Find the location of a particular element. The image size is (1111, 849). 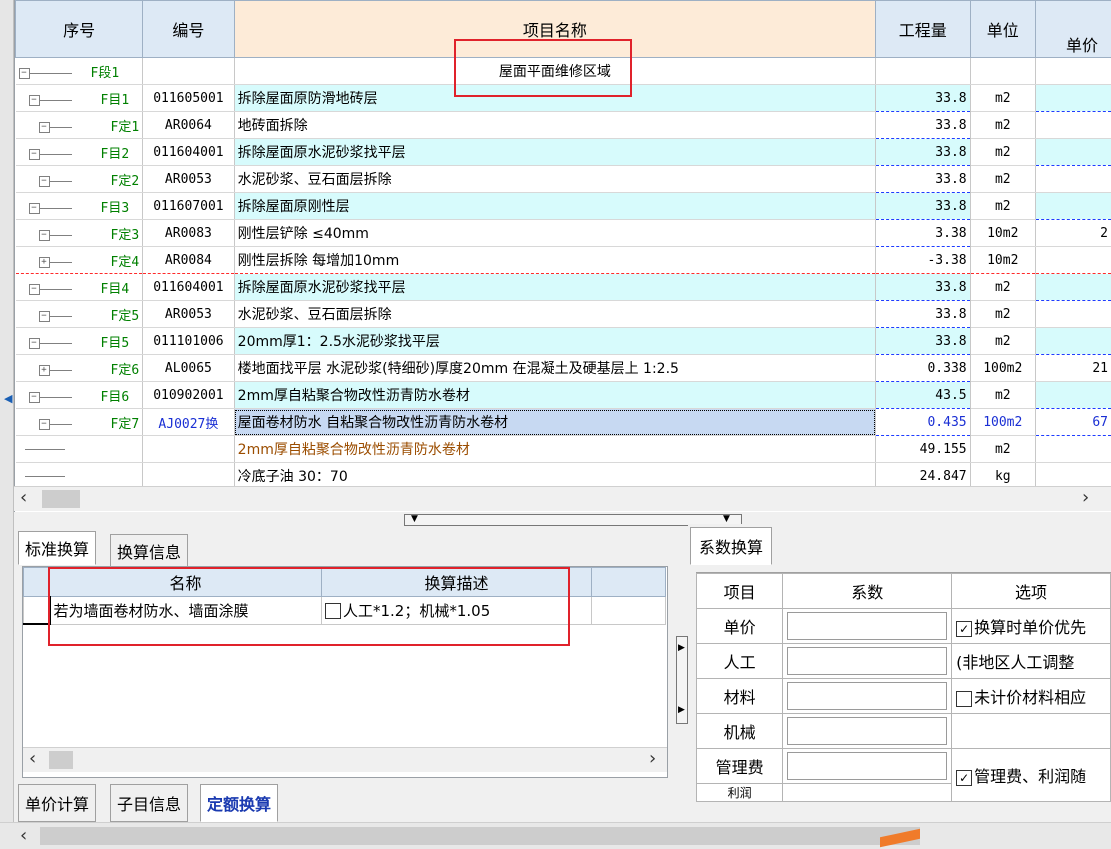

coef-cell-profit is located at coordinates (867, 793).